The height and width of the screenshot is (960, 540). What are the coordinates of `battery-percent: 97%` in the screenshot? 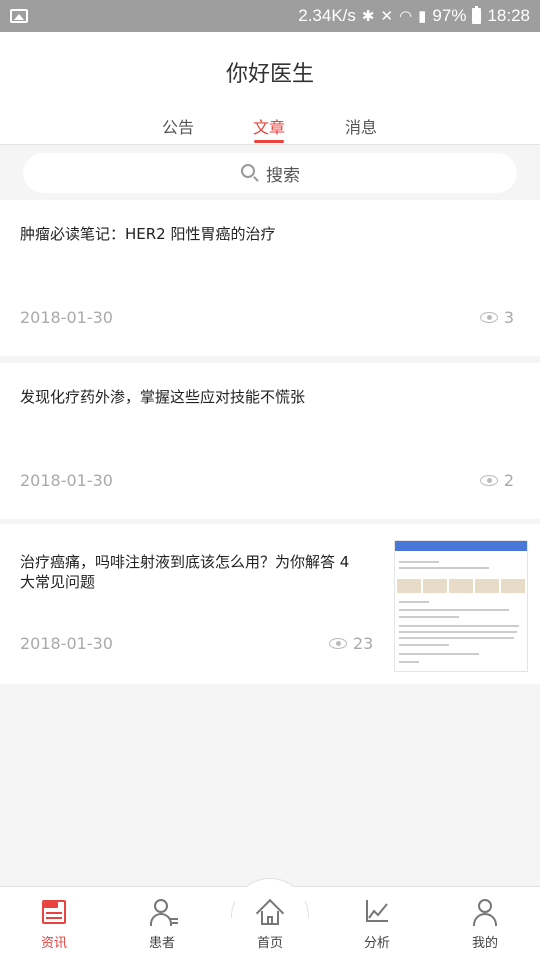 It's located at (449, 15).